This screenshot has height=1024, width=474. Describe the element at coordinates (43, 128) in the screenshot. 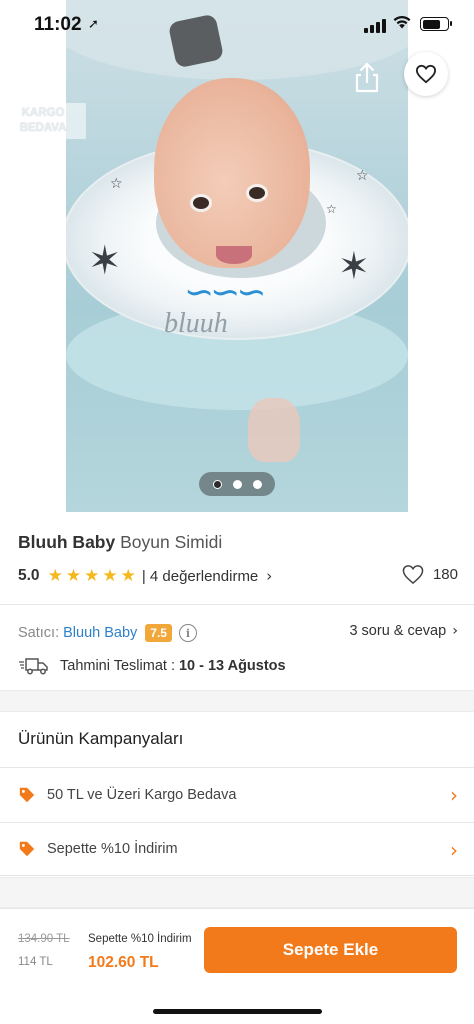

I see `badge-line-2: BEDAVA` at that location.